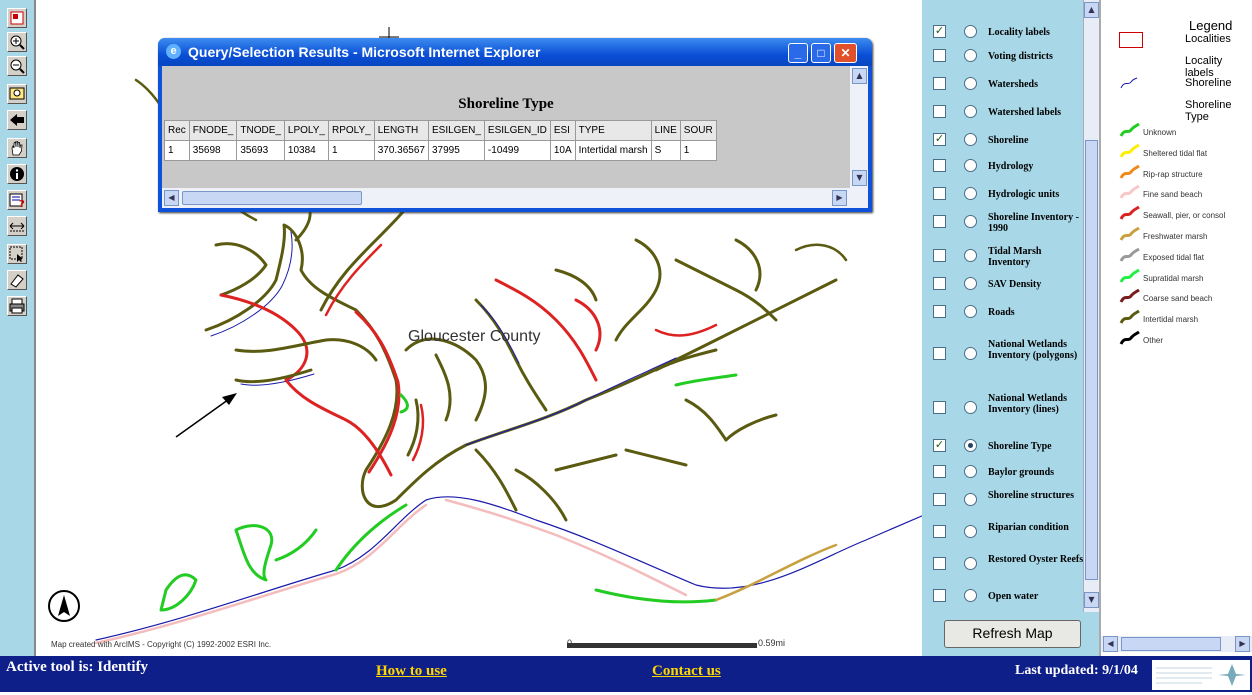  What do you see at coordinates (845, 53) in the screenshot?
I see `close-icon: ✕` at bounding box center [845, 53].